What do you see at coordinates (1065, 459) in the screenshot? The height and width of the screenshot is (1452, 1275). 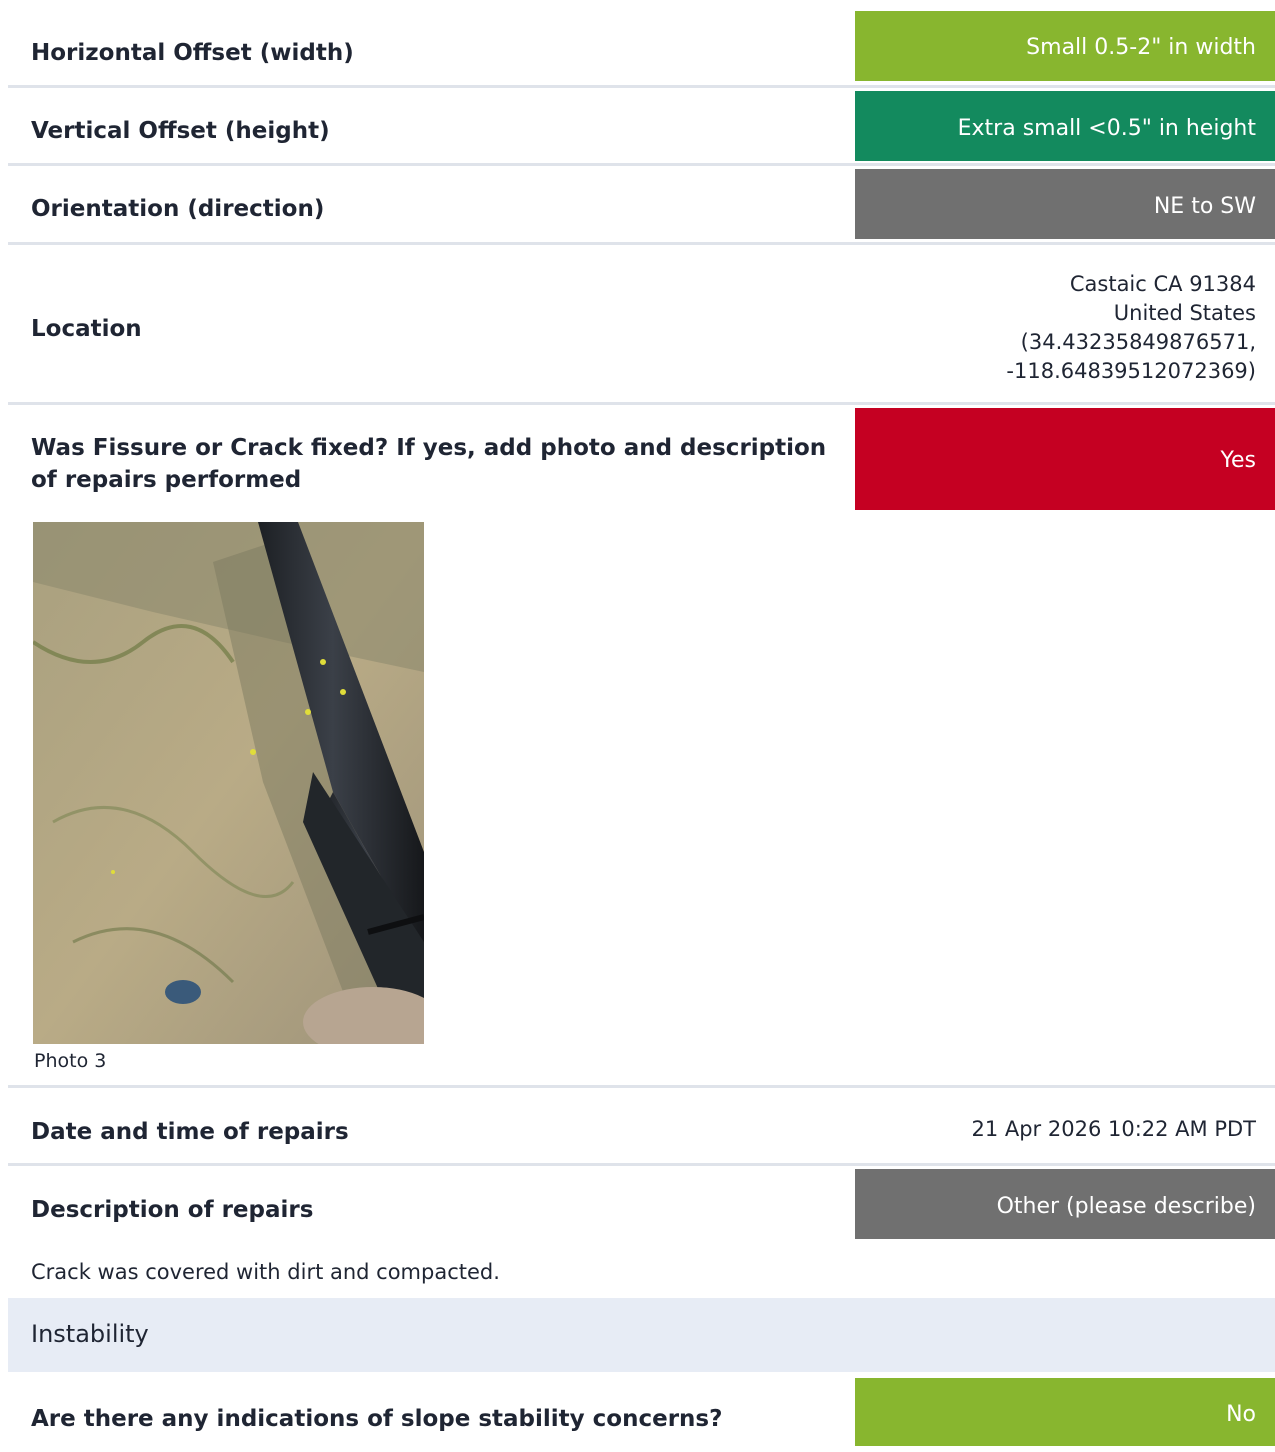 I see `crack-fixed-value: Yes` at bounding box center [1065, 459].